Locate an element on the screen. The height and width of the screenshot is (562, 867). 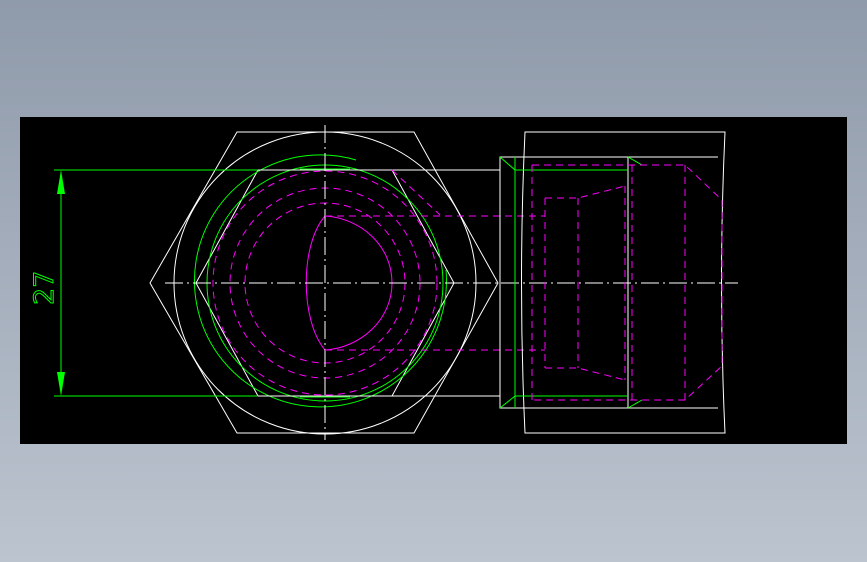
dimension-label: 27 is located at coordinates (44, 288).